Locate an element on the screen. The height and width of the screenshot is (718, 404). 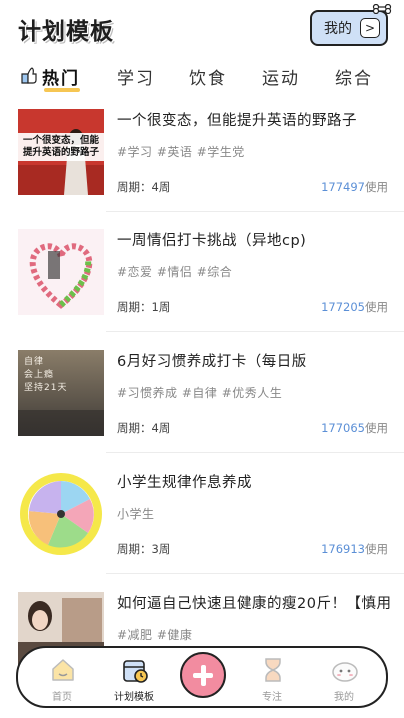
tab-hot: 热门 is located at coordinates (61, 76).